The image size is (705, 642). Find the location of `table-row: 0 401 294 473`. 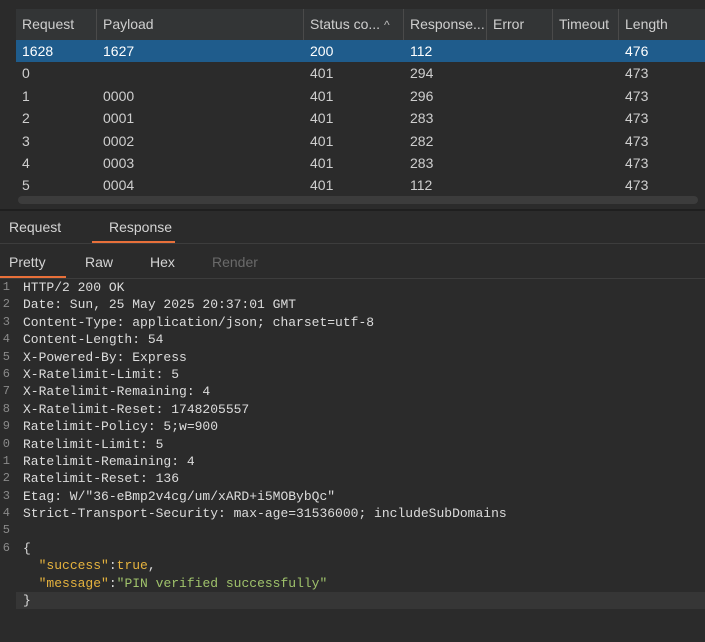

table-row: 0 401 294 473 is located at coordinates (360, 73).